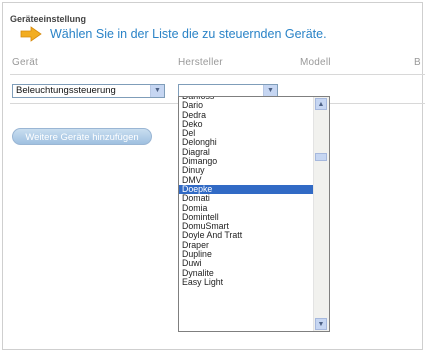  I want to click on chevron-down-icon: ▼, so click(157, 91).